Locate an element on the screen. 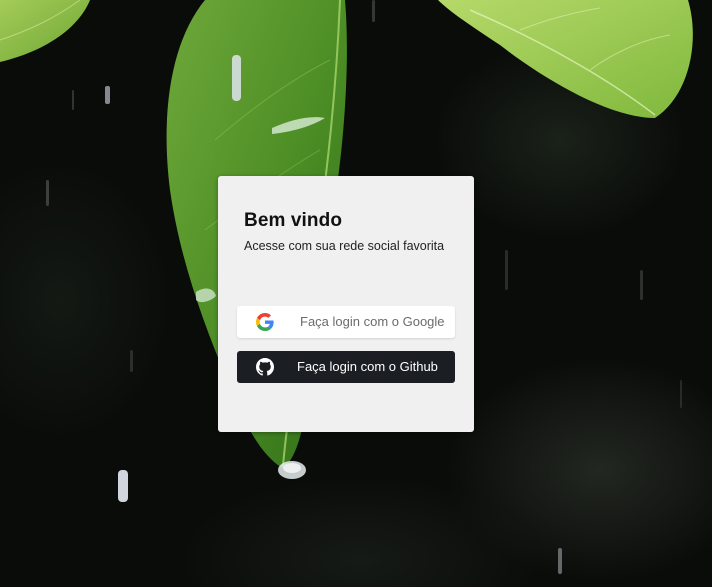  github-login-button: Faça login com o Github is located at coordinates (346, 367).